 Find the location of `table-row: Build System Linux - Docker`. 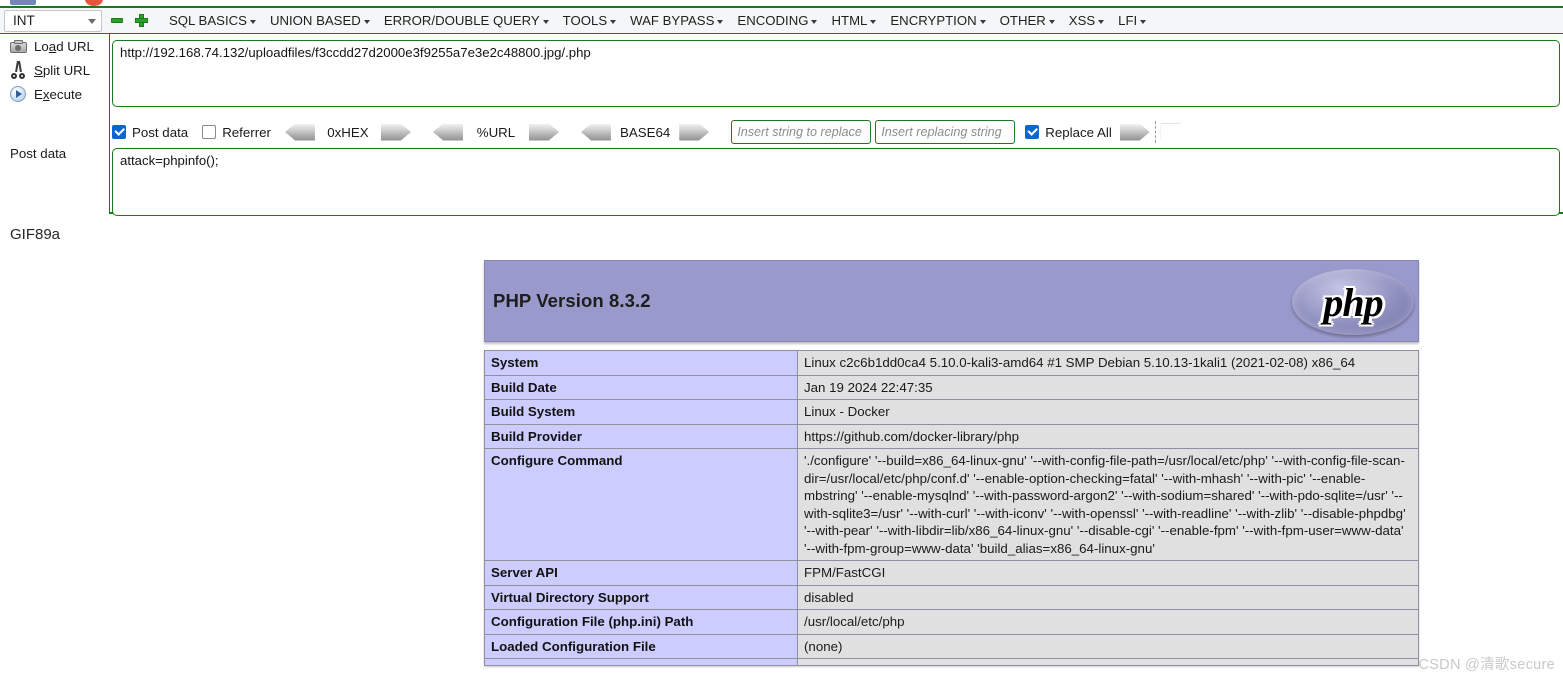

table-row: Build System Linux - Docker is located at coordinates (951, 412).